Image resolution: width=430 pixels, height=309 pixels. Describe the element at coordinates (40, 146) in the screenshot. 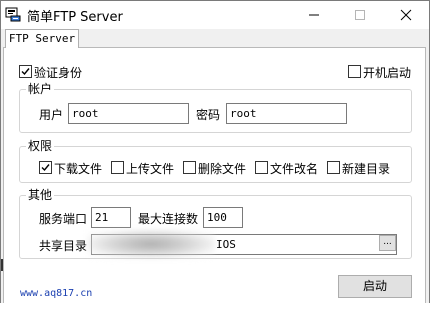

I see `permissions-legend: 权限` at that location.